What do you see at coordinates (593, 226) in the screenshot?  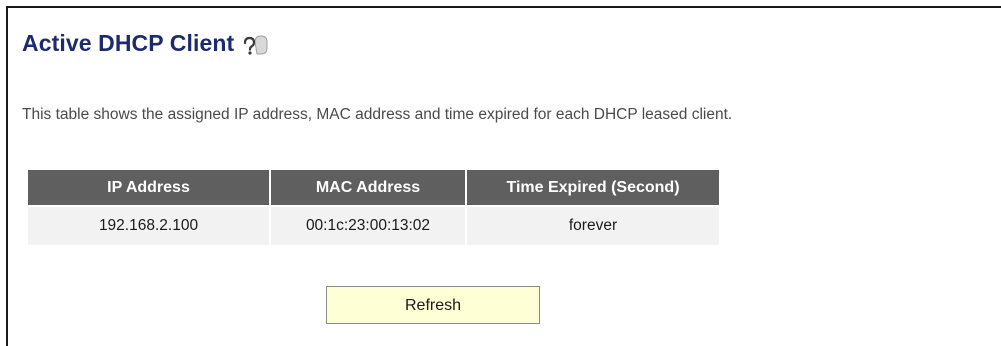 I see `cell-time-expired: forever` at bounding box center [593, 226].